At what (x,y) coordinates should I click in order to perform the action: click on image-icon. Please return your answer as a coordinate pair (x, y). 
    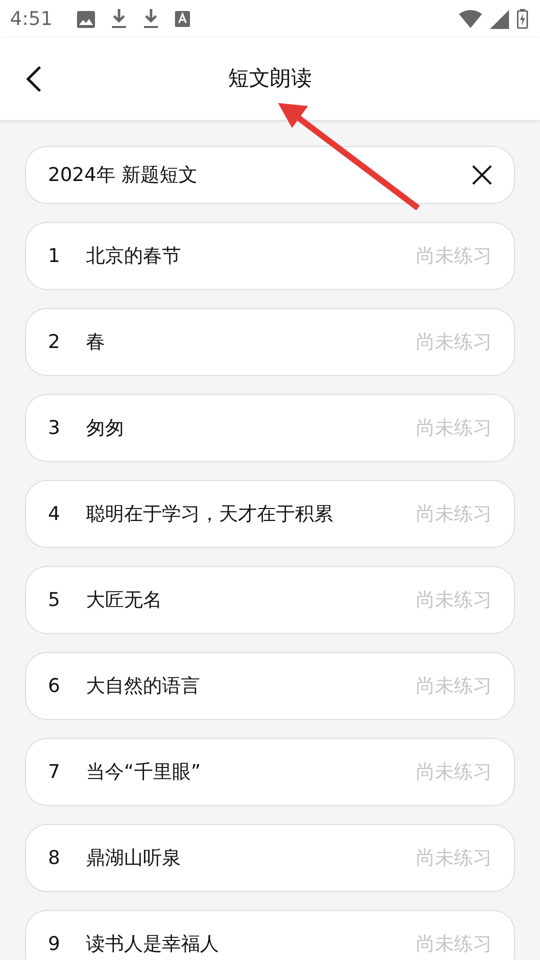
    Looking at the image, I should click on (85, 19).